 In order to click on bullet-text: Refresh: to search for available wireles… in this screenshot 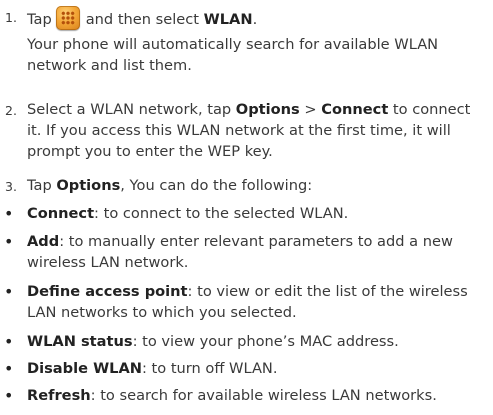, I will do `click(256, 395)`.